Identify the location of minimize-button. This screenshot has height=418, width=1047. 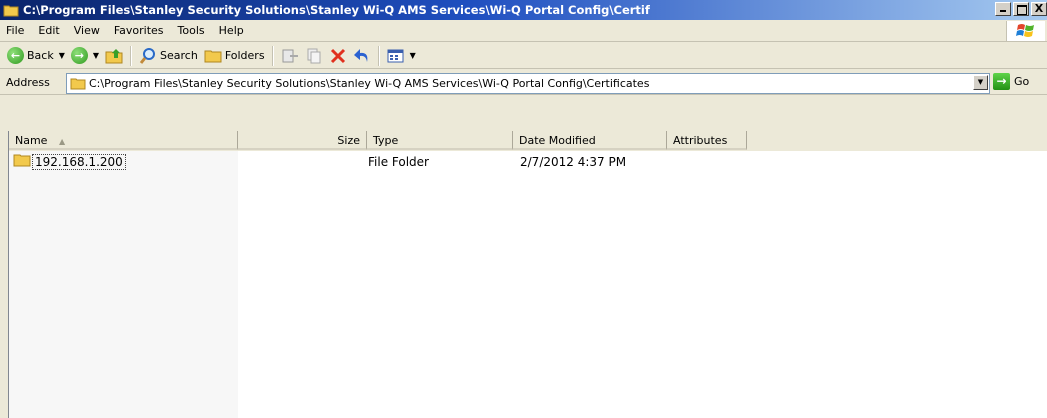
(1003, 9).